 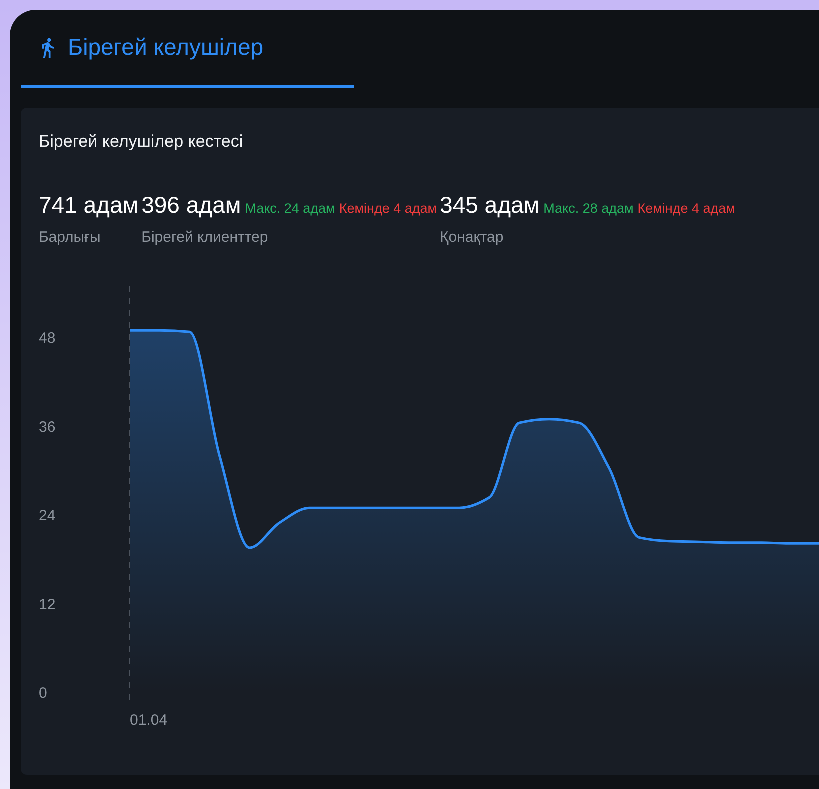 I want to click on y-tick-label: 24, so click(x=47, y=516).